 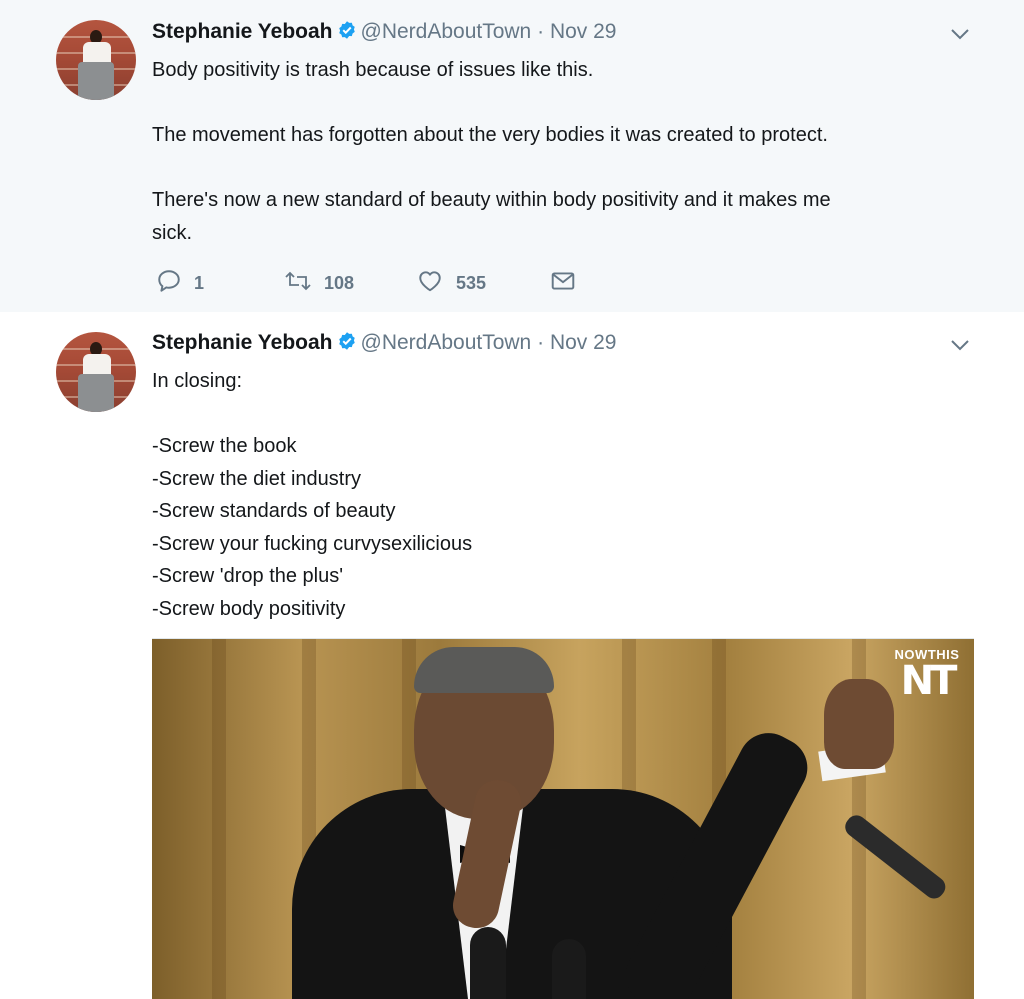 I want to click on like-icon, so click(x=436, y=283).